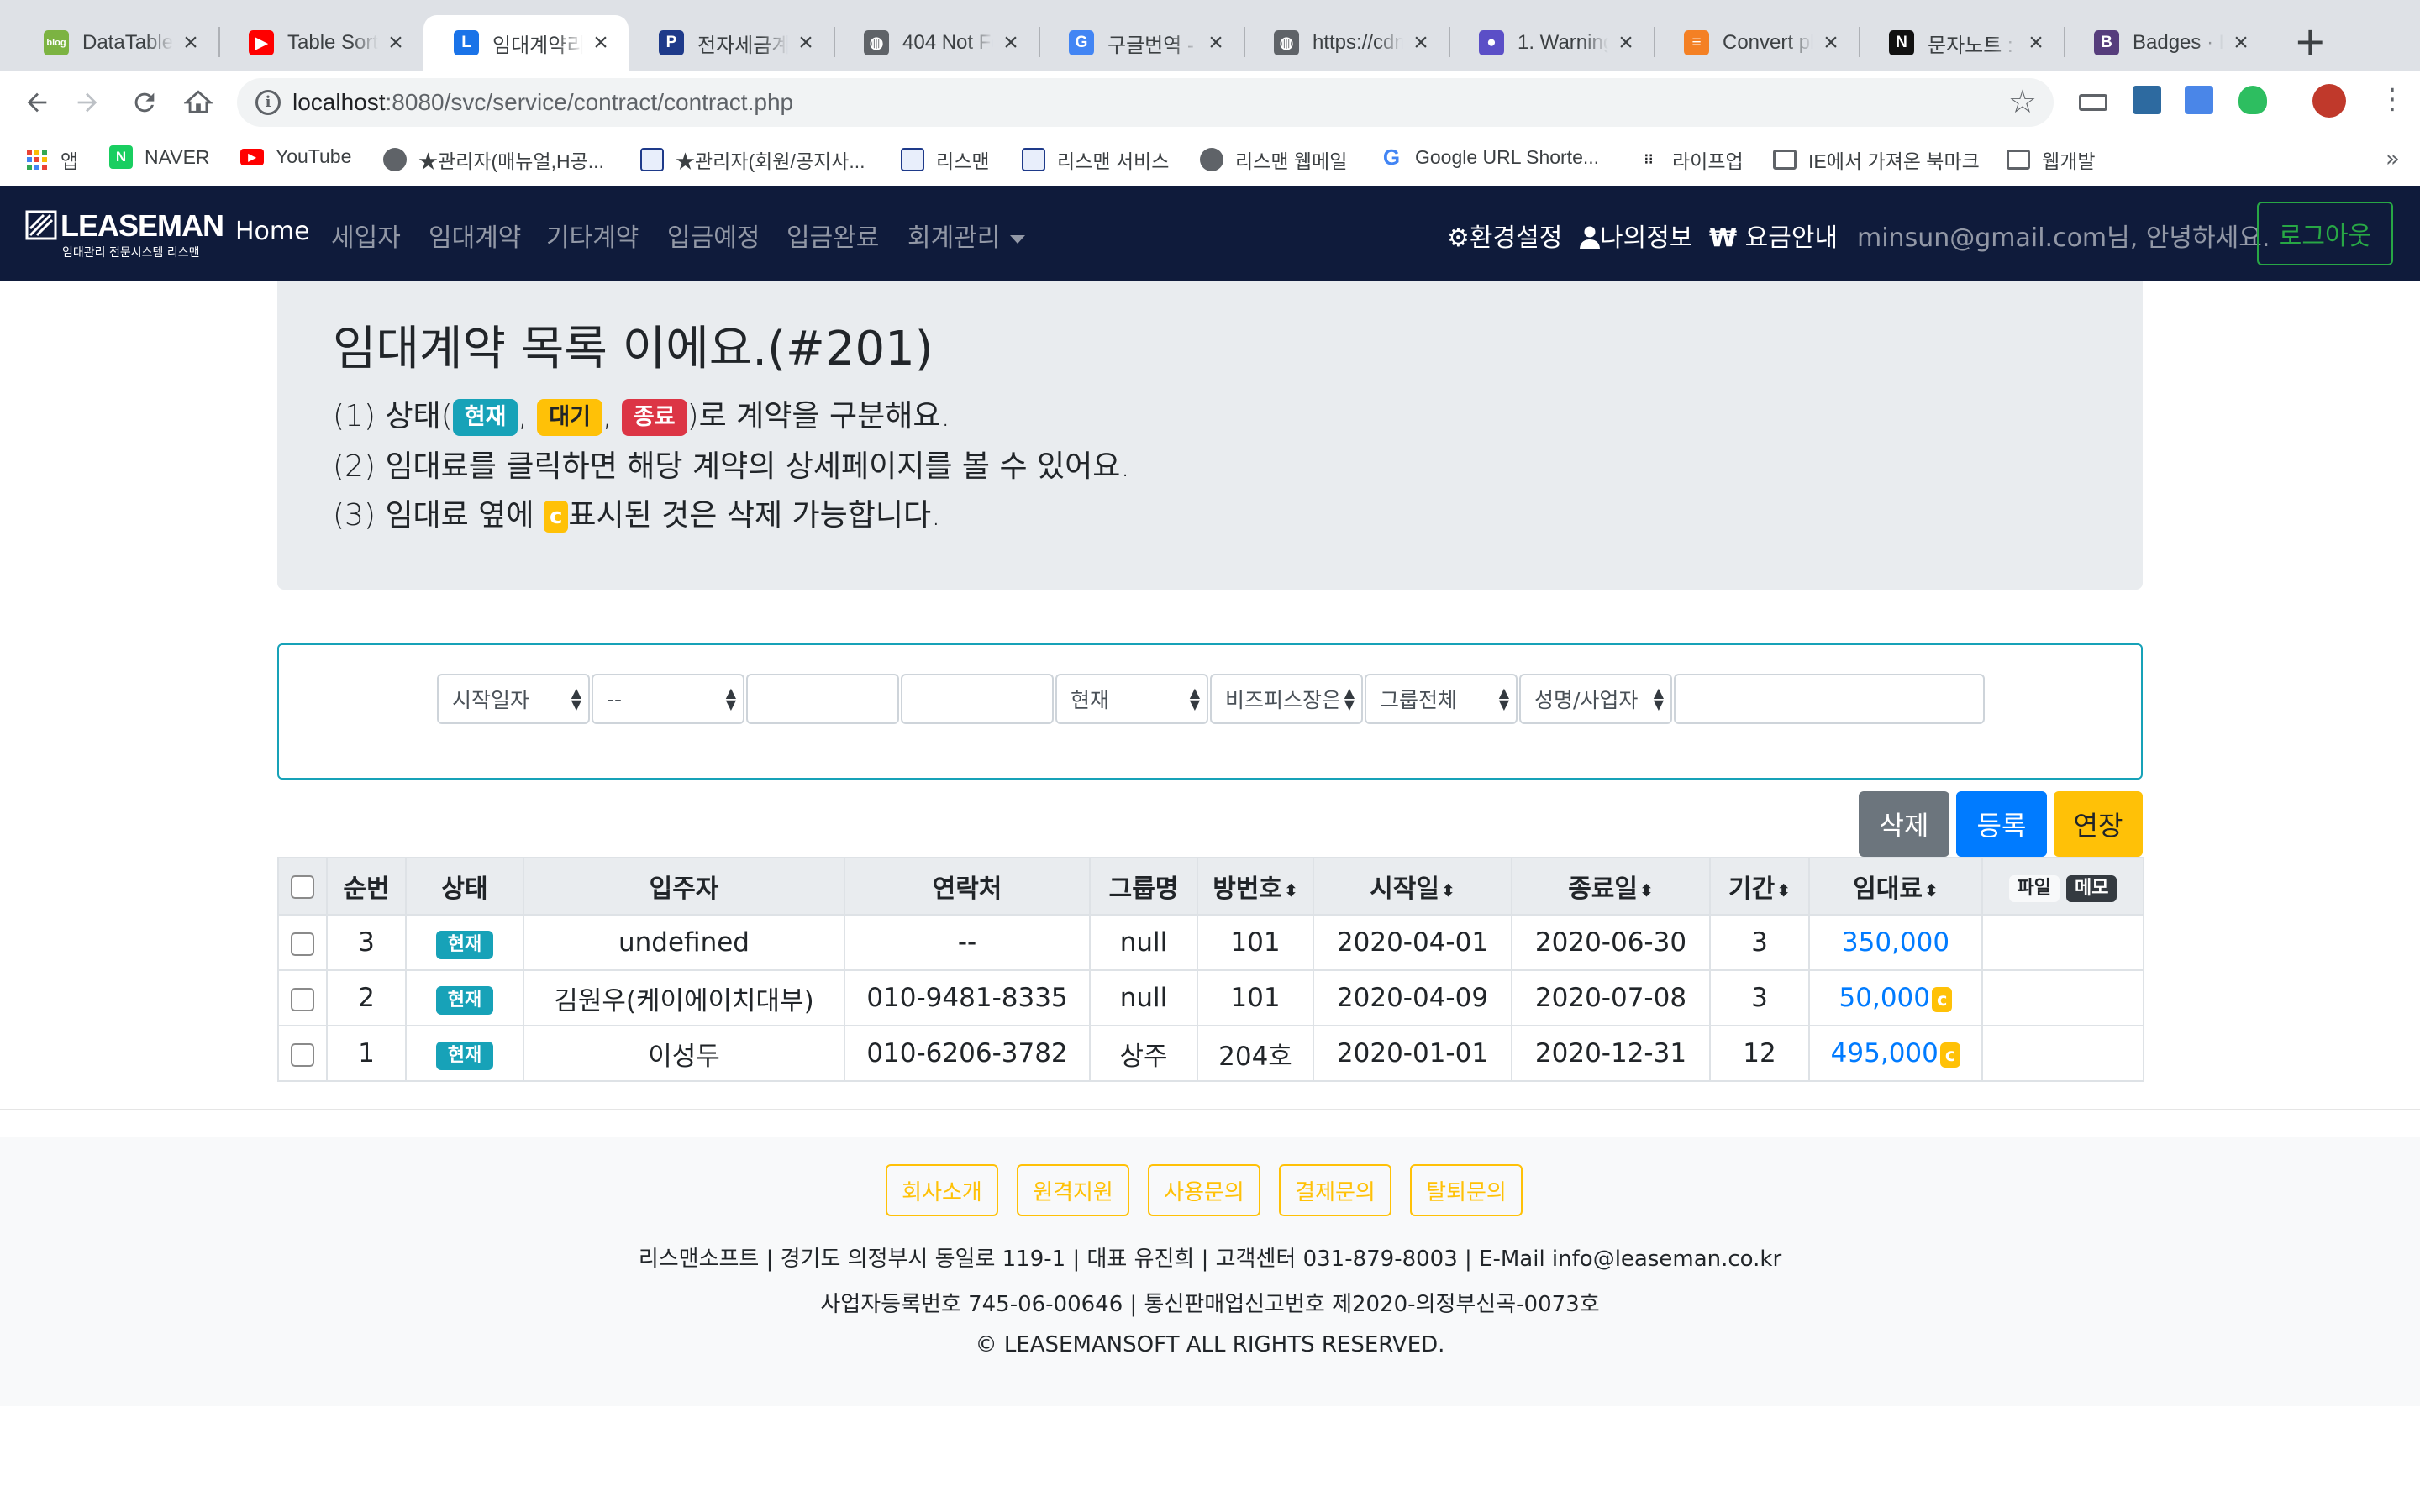 The image size is (2420, 1512). I want to click on tab-title: 1. Warning, so click(1563, 42).